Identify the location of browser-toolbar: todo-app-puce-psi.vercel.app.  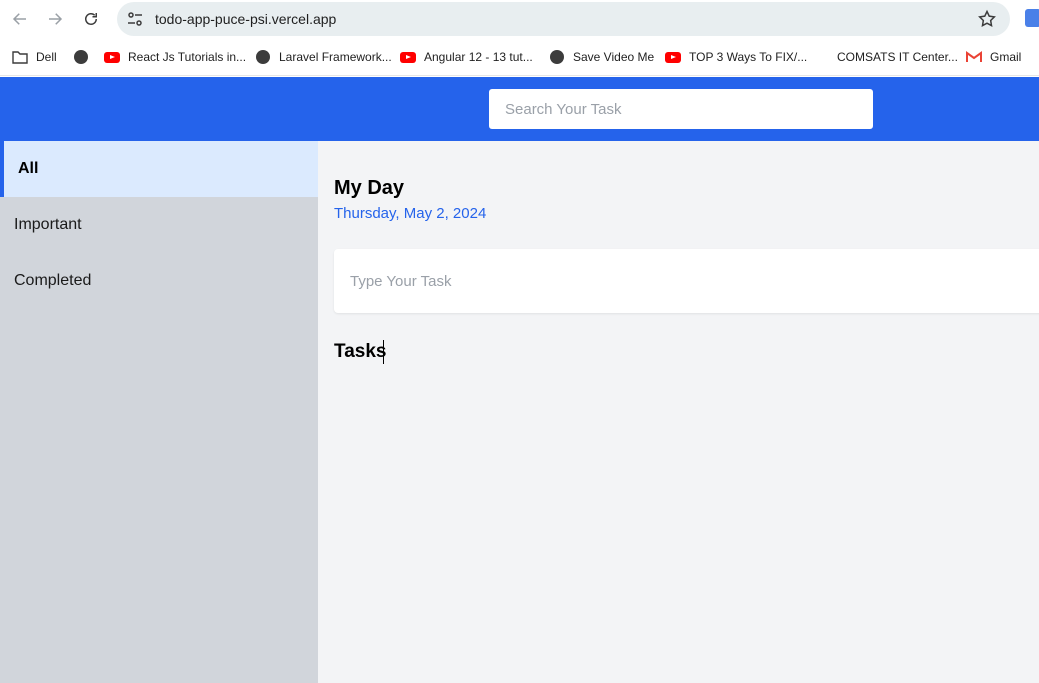
(519, 19).